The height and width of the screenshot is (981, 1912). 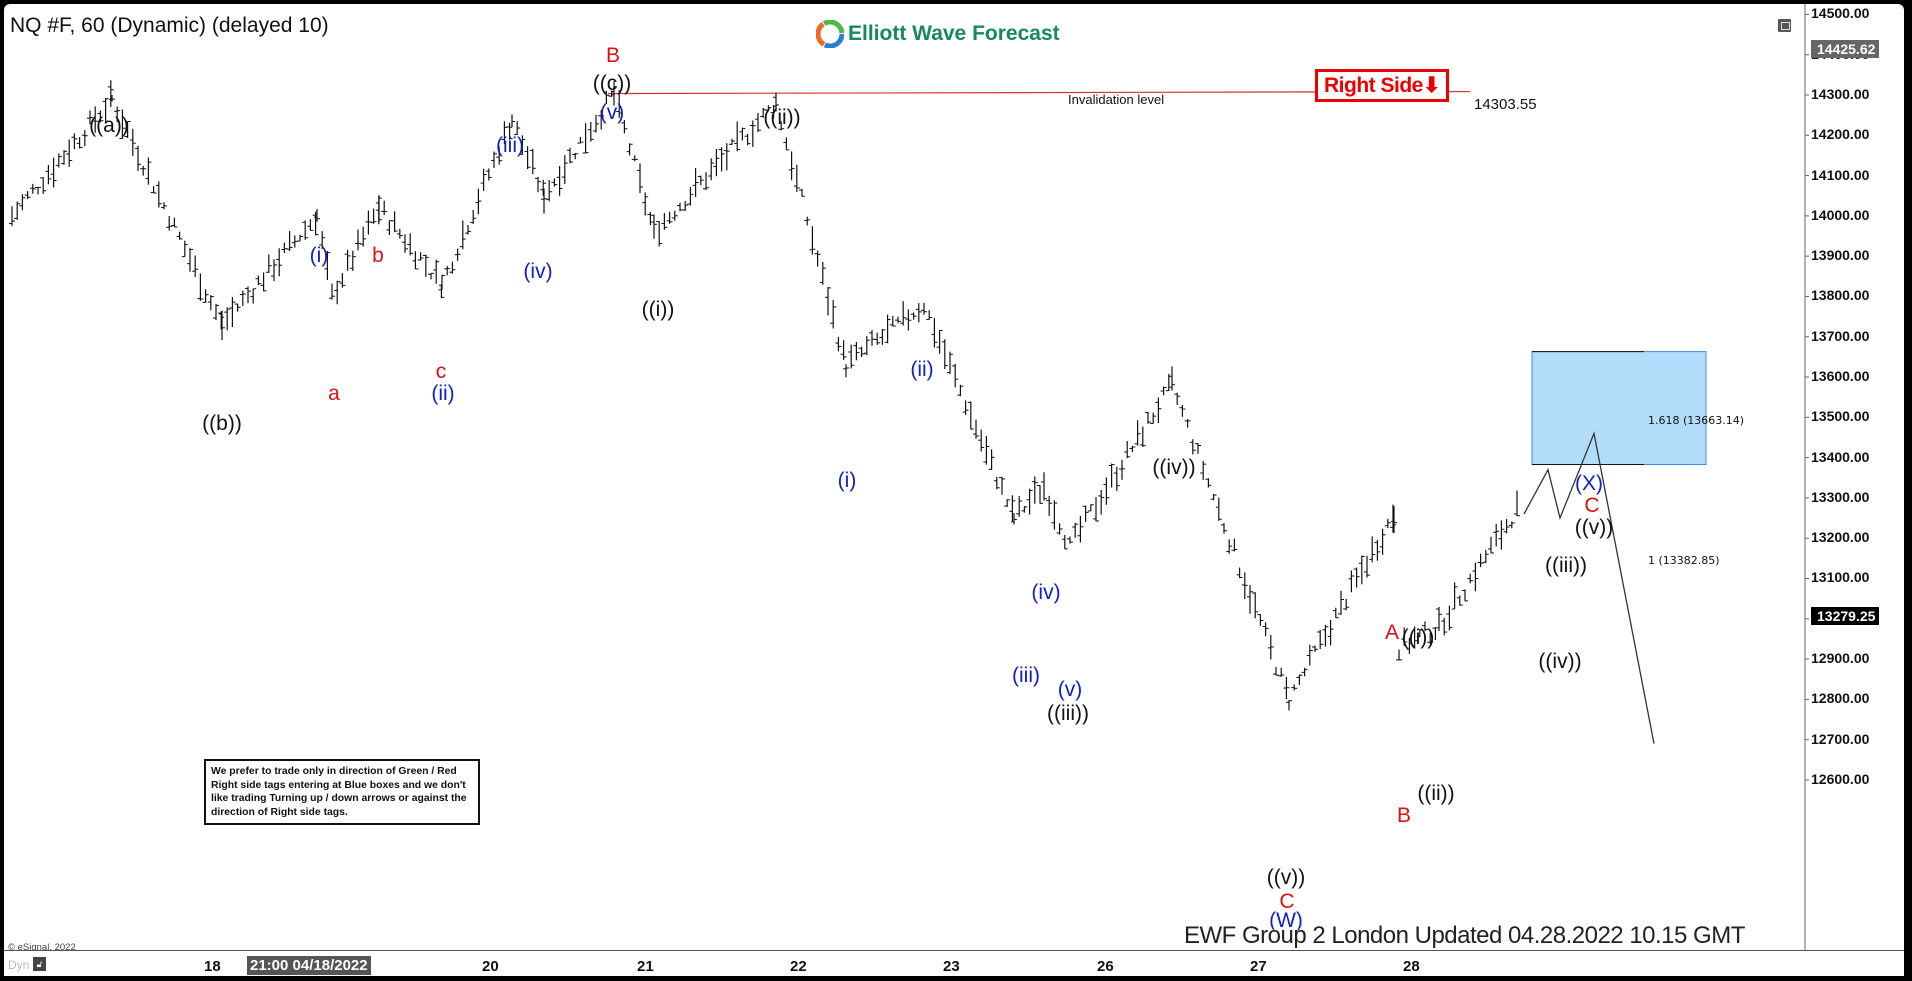 What do you see at coordinates (1840, 496) in the screenshot?
I see `y-tick-label: 13300.00` at bounding box center [1840, 496].